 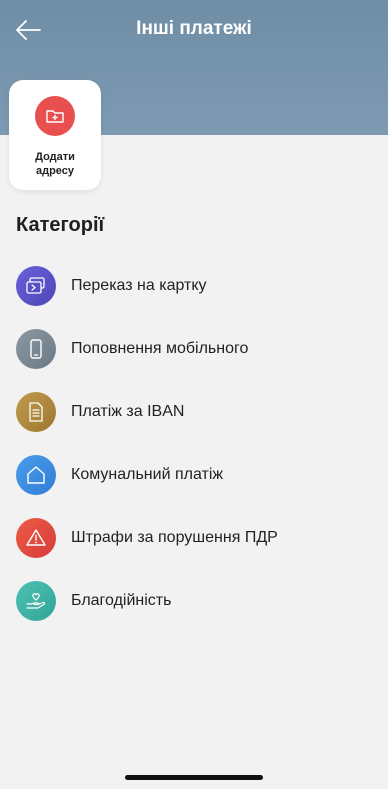 What do you see at coordinates (194, 777) in the screenshot?
I see `home-indicator` at bounding box center [194, 777].